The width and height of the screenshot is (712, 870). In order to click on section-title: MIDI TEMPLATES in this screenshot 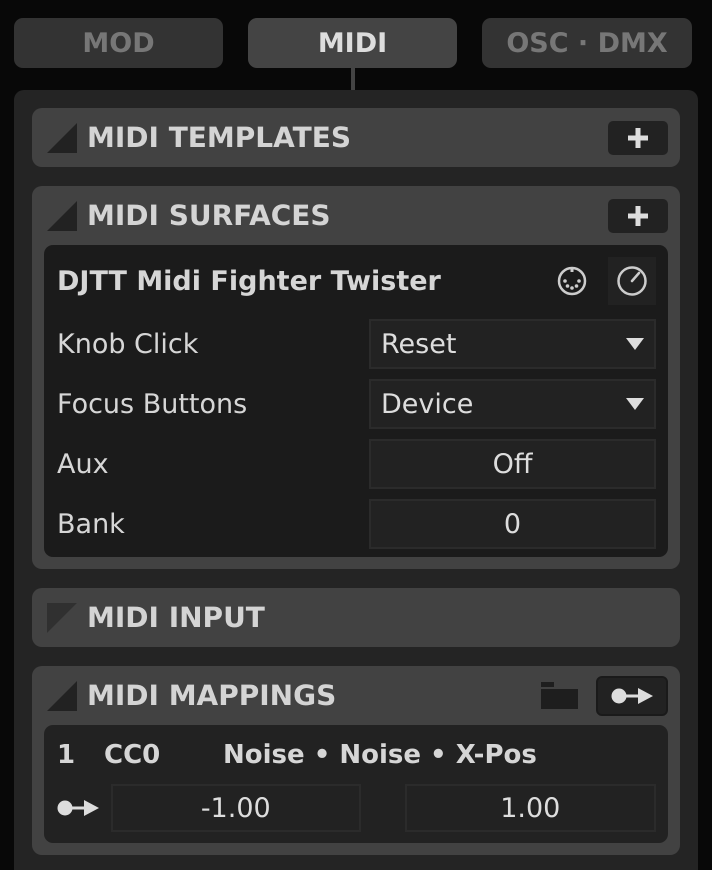, I will do `click(219, 137)`.